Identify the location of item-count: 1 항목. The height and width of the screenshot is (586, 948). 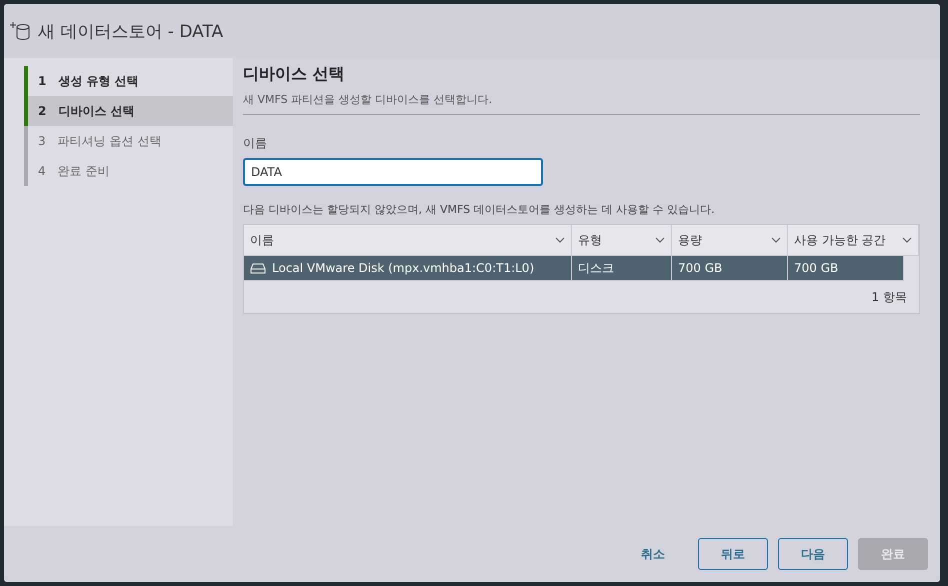
(889, 297).